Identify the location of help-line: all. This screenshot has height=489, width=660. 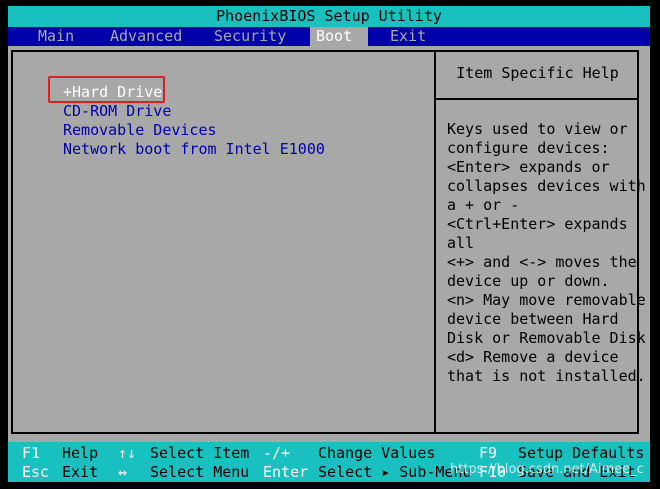
(461, 243).